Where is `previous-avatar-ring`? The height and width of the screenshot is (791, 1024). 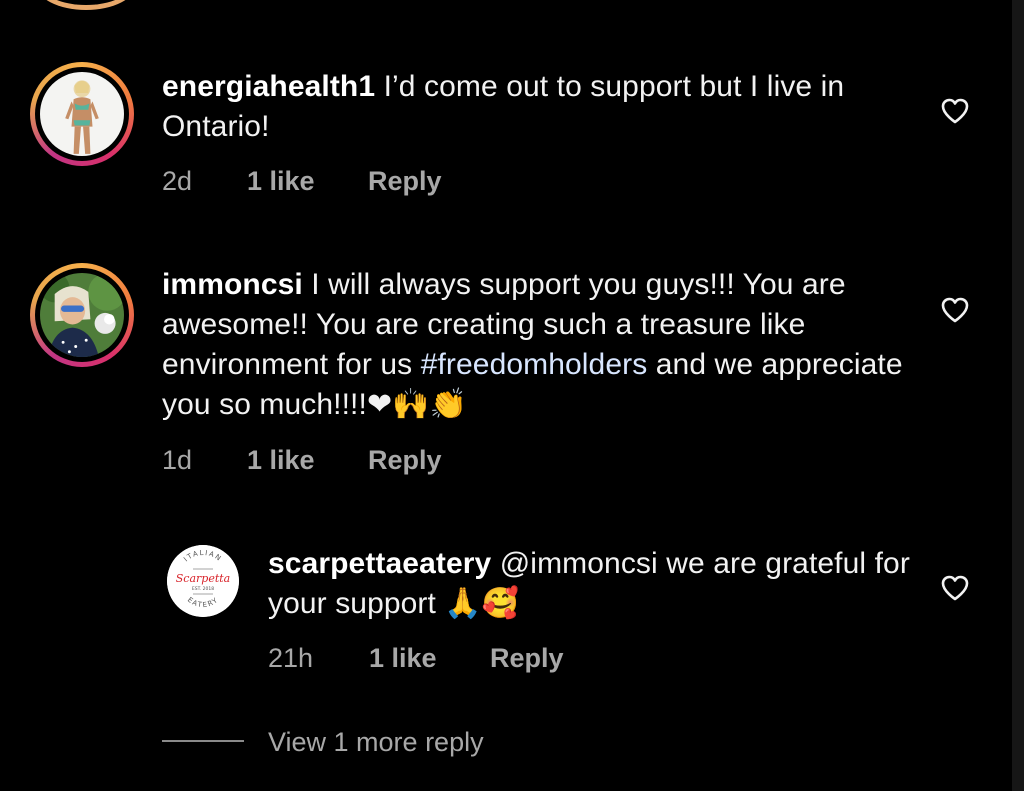 previous-avatar-ring is located at coordinates (86, 5).